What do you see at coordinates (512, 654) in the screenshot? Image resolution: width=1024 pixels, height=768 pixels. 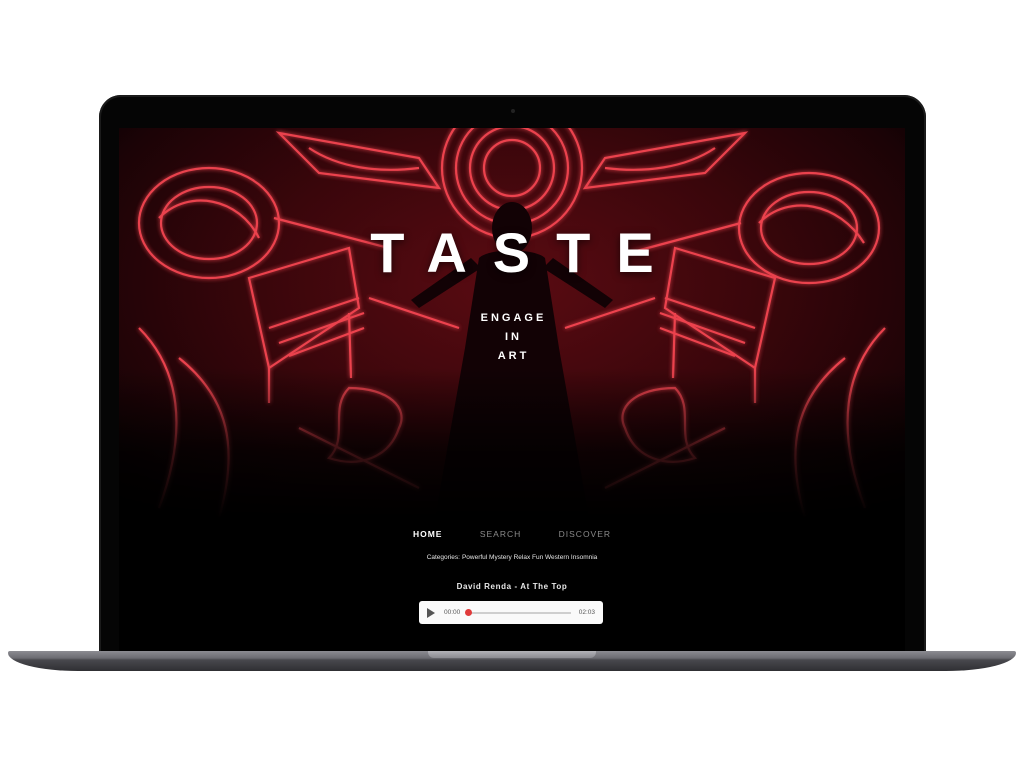 I see `laptop-notch` at bounding box center [512, 654].